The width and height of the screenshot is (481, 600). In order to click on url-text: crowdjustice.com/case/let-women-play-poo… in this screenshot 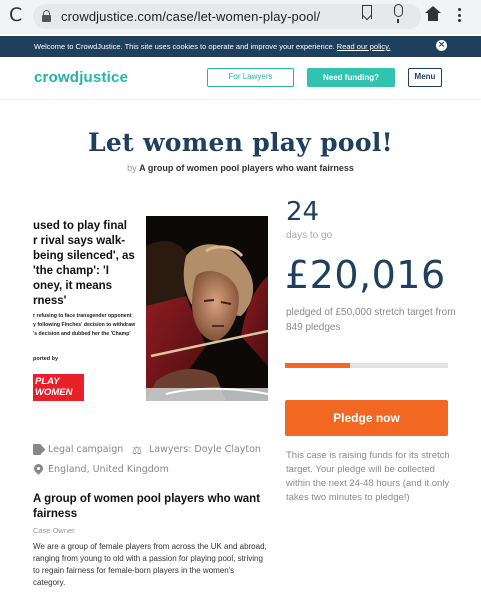, I will do `click(190, 16)`.